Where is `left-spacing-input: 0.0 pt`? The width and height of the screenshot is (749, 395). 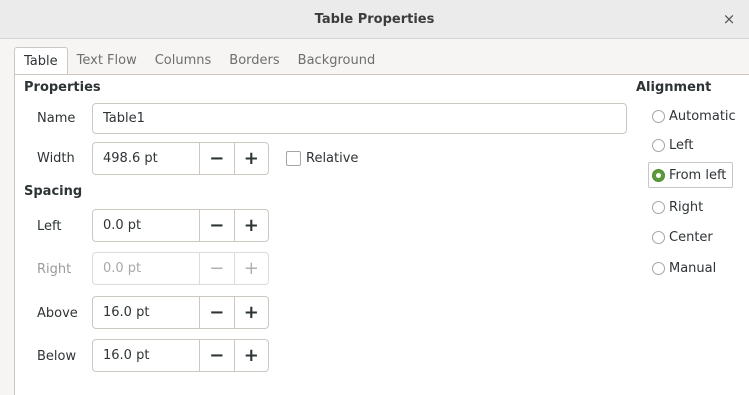
left-spacing-input: 0.0 pt is located at coordinates (146, 225).